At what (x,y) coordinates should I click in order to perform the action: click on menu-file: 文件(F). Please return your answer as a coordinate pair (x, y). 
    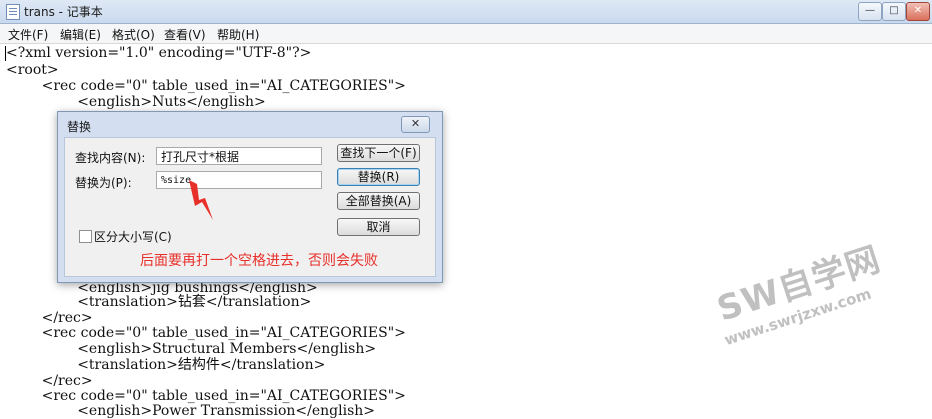
    Looking at the image, I should click on (28, 34).